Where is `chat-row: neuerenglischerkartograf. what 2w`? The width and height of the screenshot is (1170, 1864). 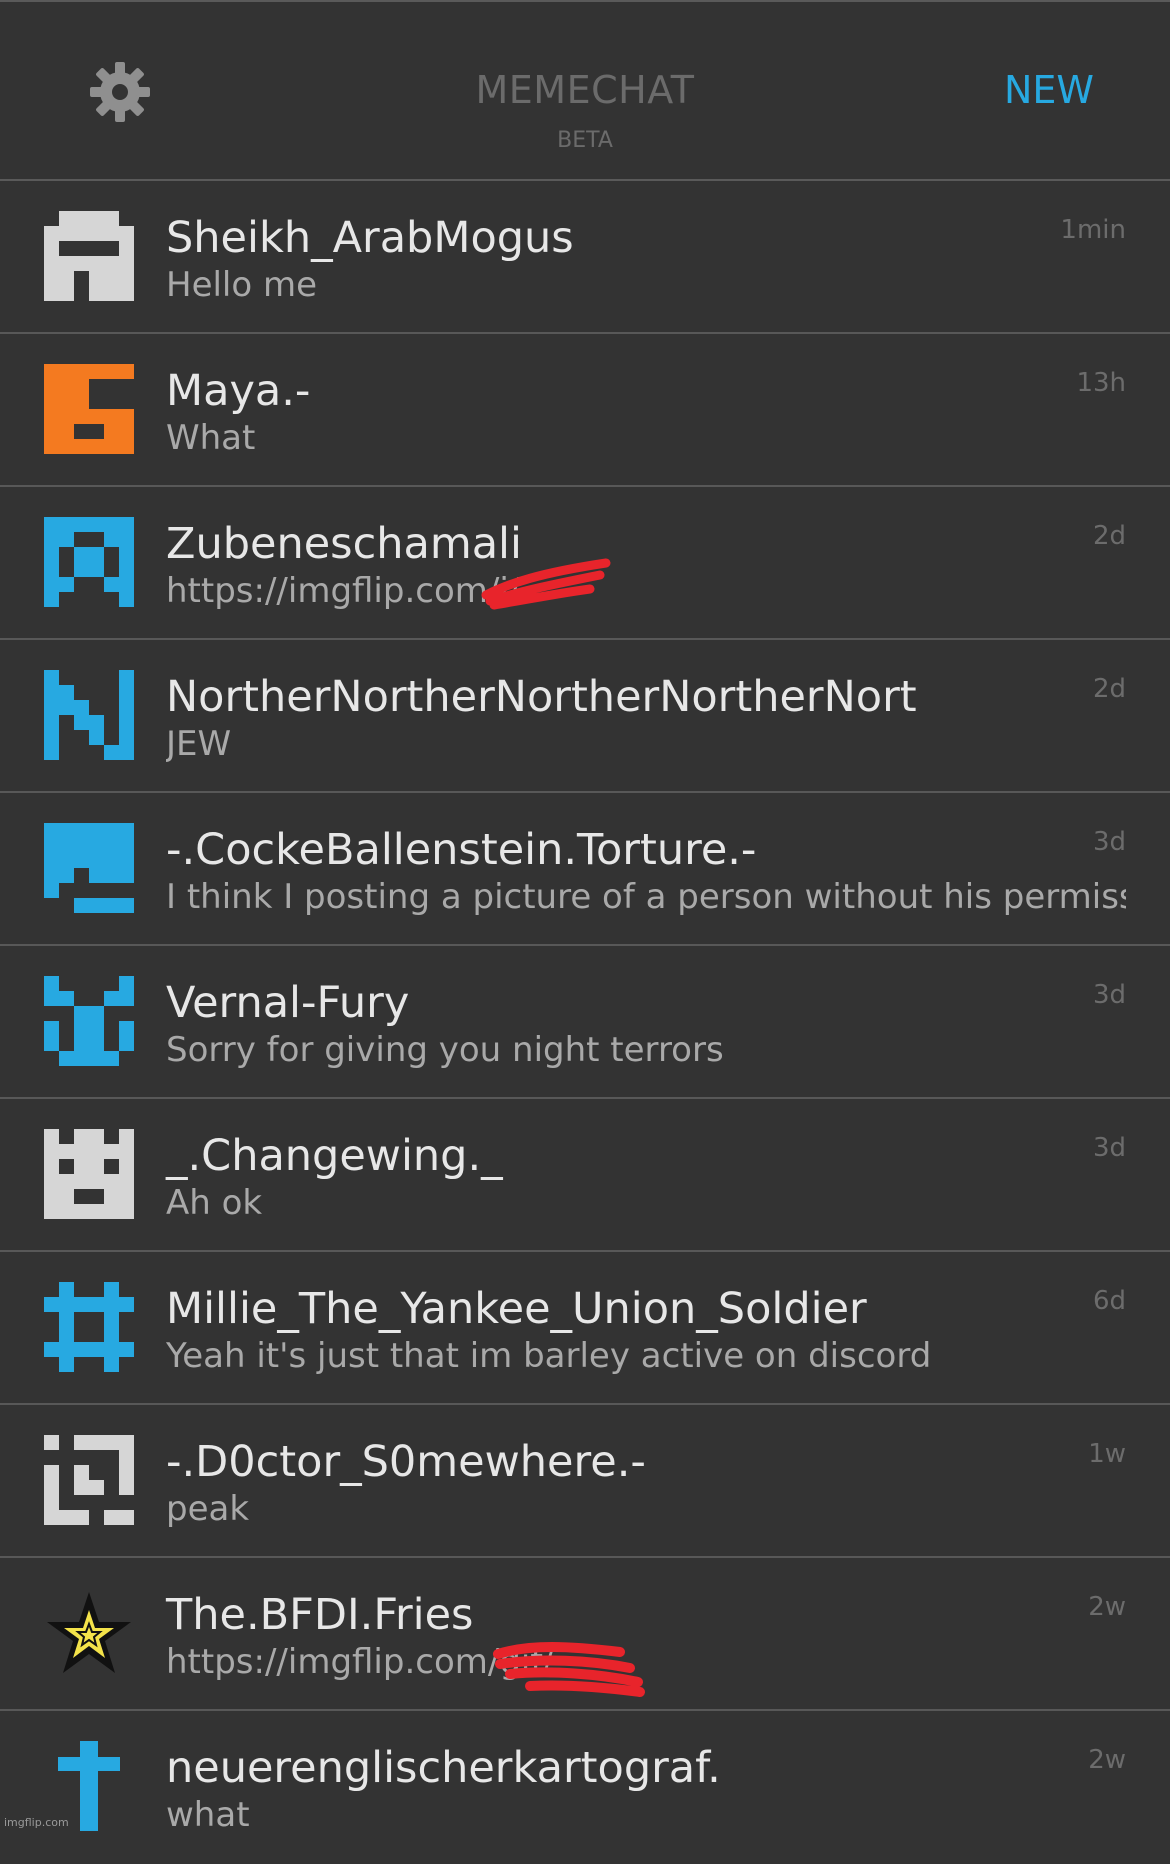
chat-row: neuerenglischerkartograf. what 2w is located at coordinates (585, 1787).